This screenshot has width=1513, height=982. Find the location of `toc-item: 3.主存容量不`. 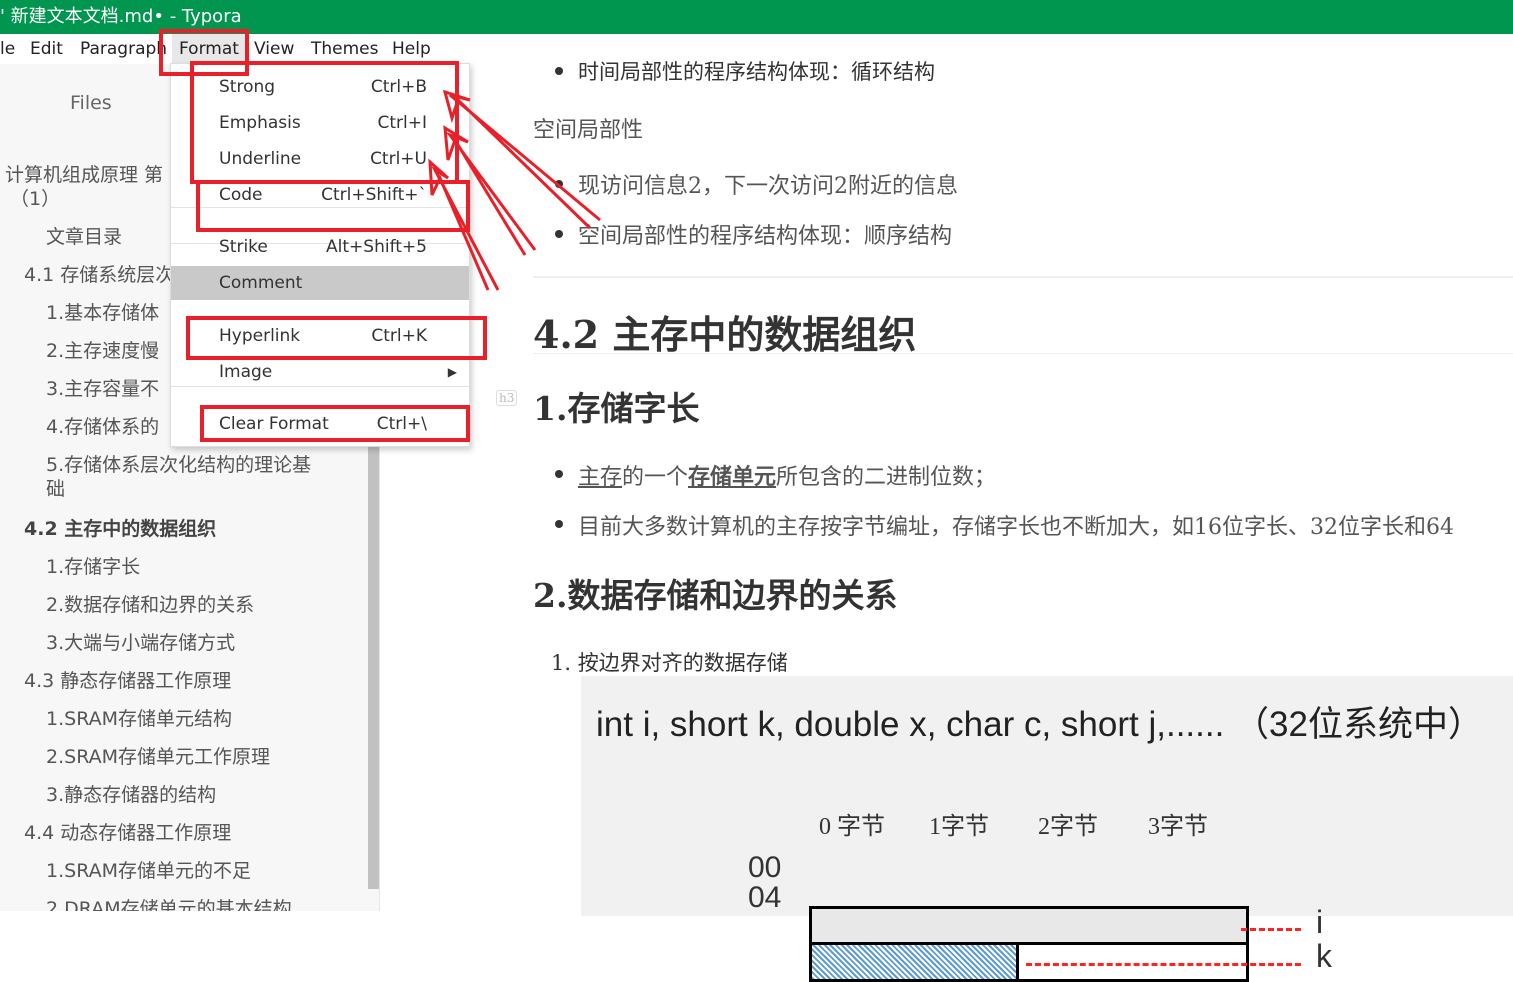

toc-item: 3.主存容量不 is located at coordinates (102, 387).